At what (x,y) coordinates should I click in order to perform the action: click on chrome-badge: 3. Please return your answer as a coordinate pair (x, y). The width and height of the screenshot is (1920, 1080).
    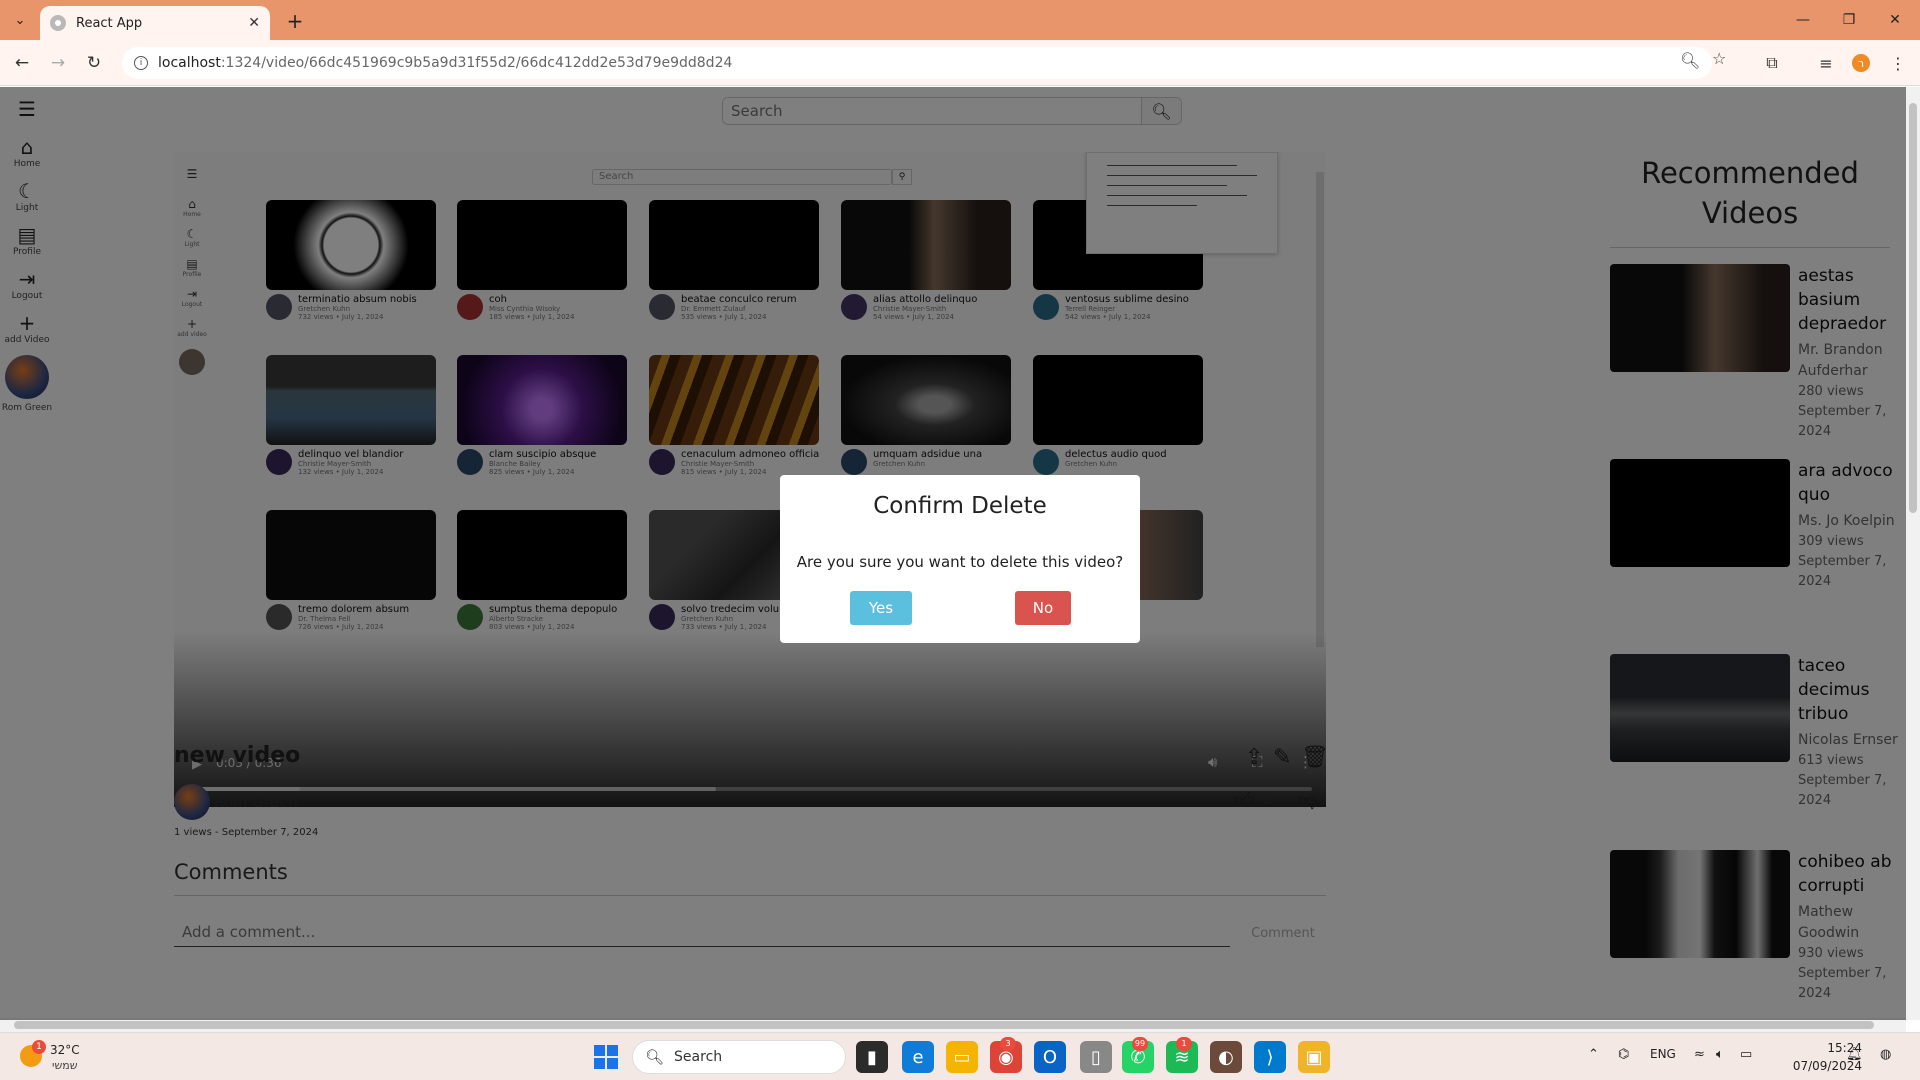
    Looking at the image, I should click on (1008, 1044).